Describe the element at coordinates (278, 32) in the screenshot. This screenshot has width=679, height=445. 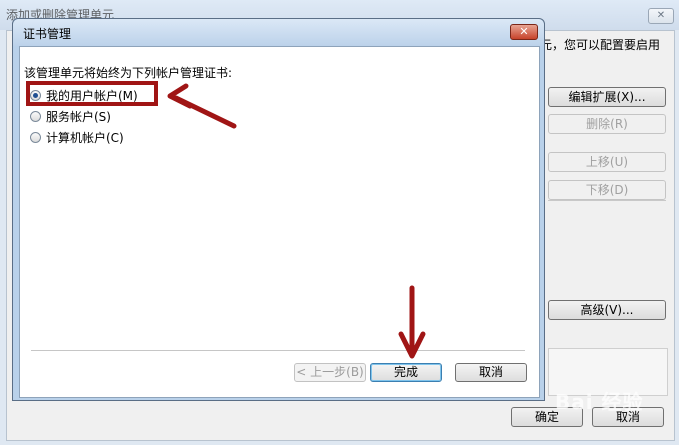
I see `dialog-titlebar: 证书管理 ✕` at that location.